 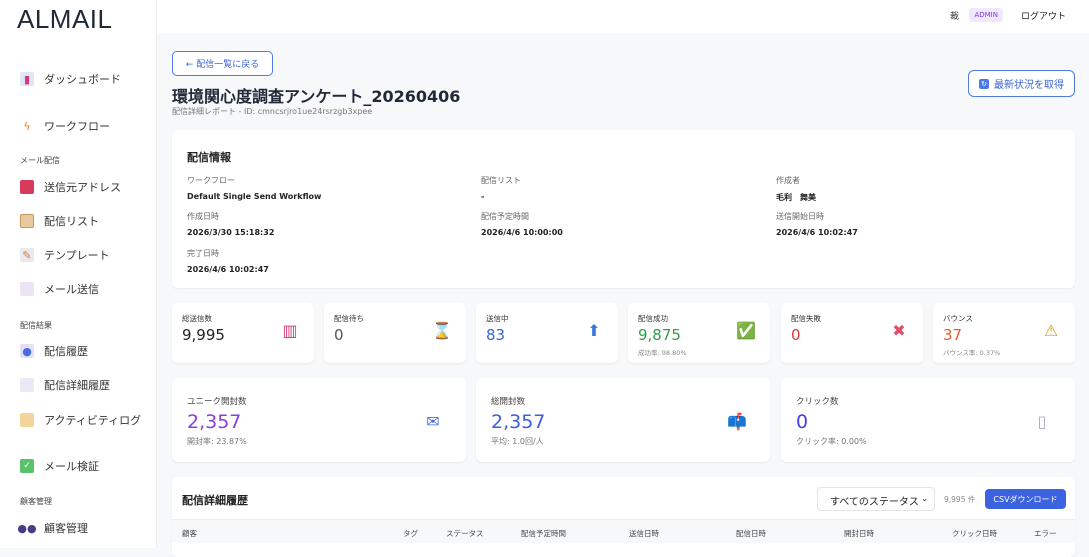 What do you see at coordinates (59, 289) in the screenshot?
I see `sidebar-item-send: メール送信` at bounding box center [59, 289].